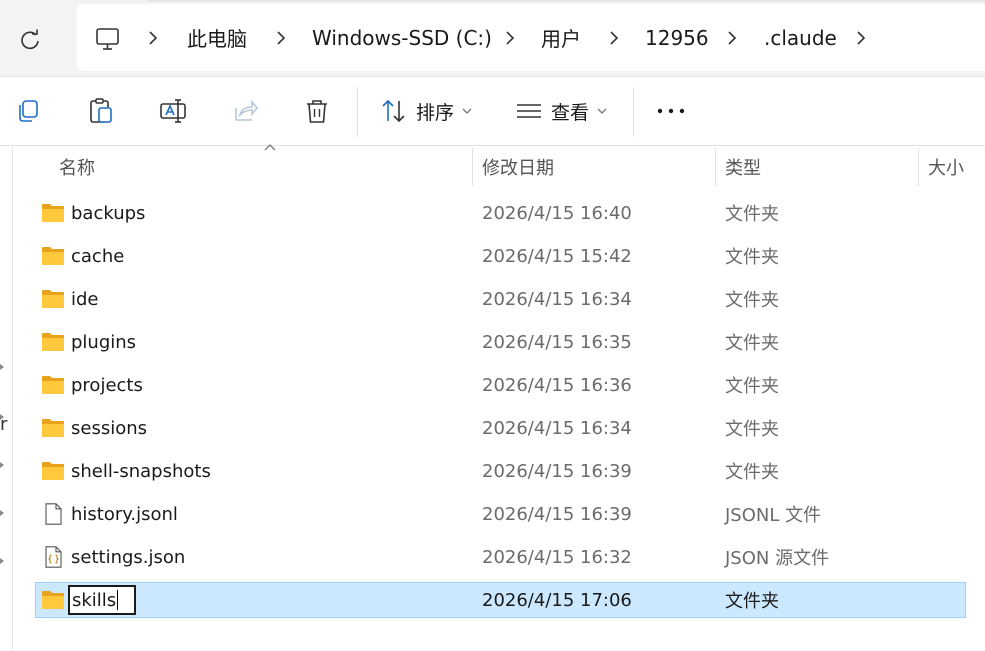 This screenshot has width=985, height=651. Describe the element at coordinates (94, 600) in the screenshot. I see `rename-input-value: skills` at that location.